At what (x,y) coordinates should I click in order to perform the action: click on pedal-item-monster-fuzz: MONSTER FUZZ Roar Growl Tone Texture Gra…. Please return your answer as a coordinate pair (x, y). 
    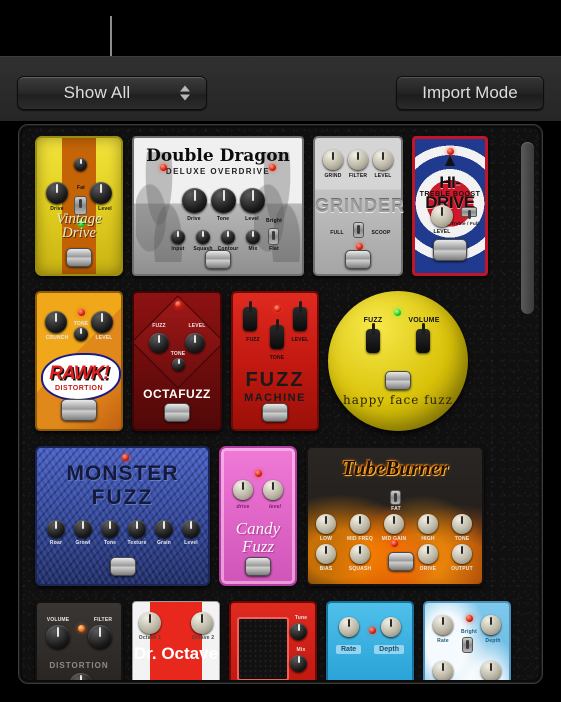
    Looking at the image, I should click on (122, 515).